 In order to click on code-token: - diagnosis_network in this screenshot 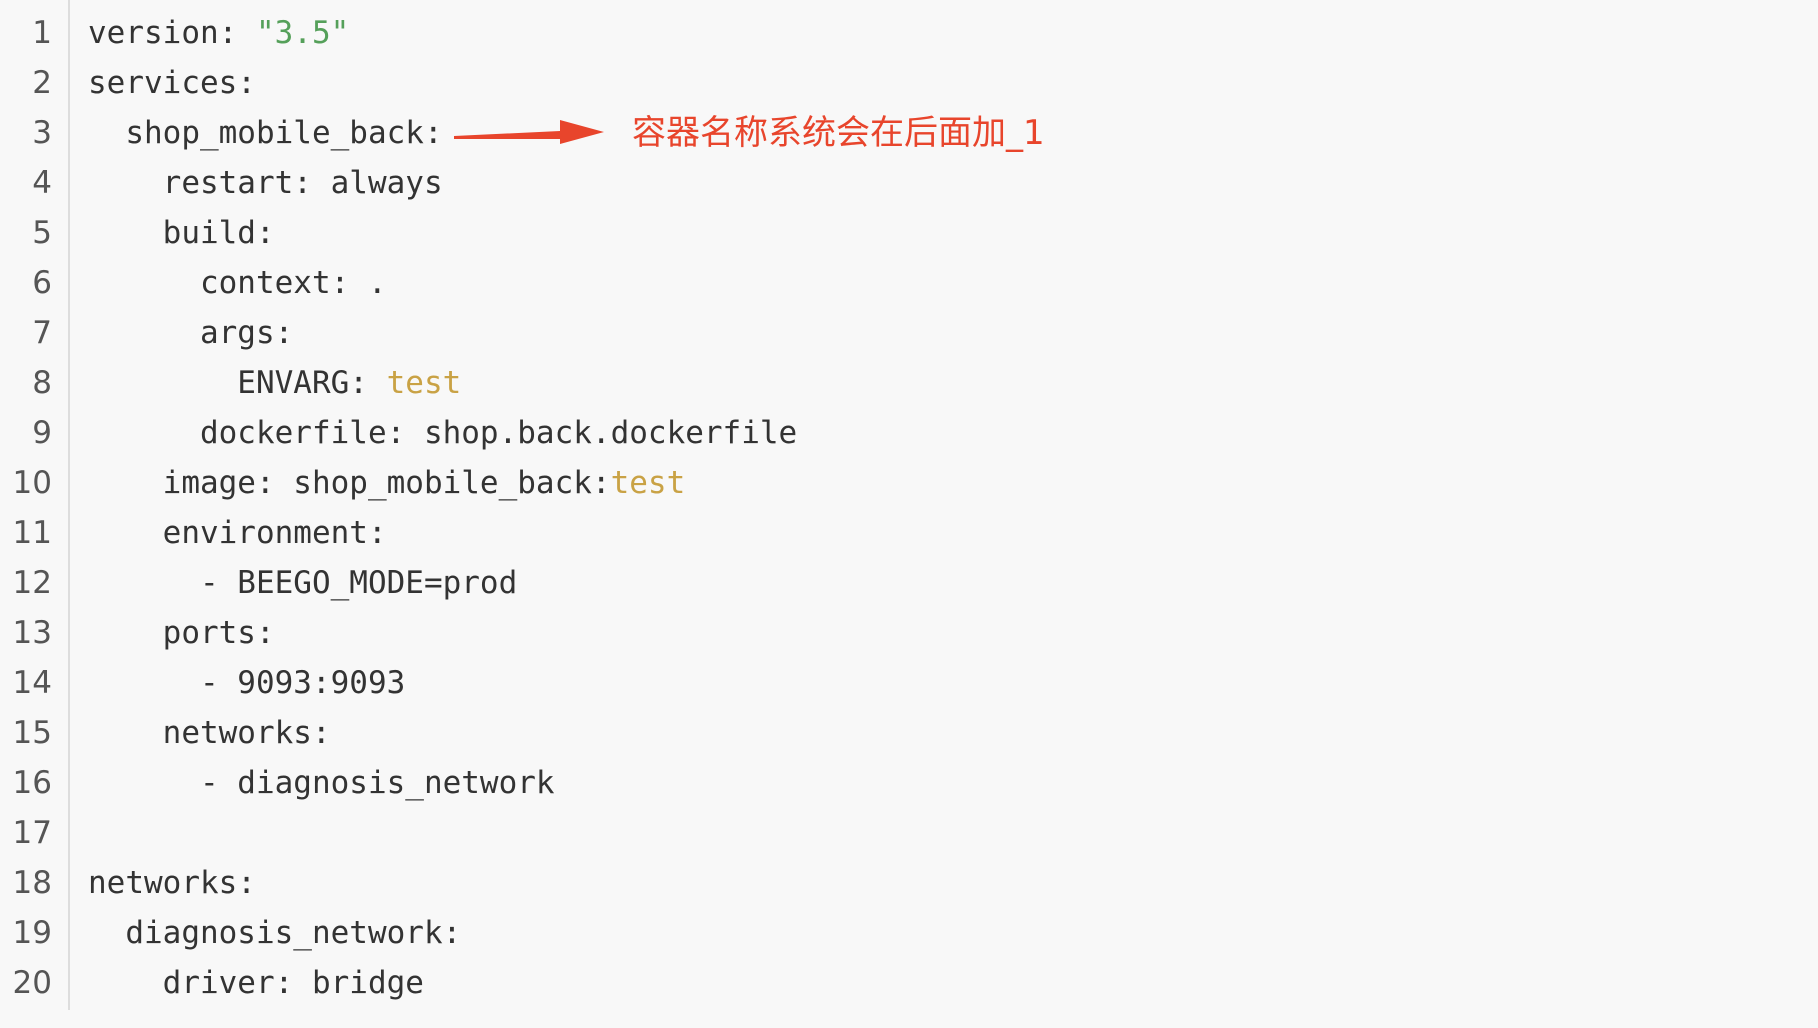, I will do `click(321, 783)`.